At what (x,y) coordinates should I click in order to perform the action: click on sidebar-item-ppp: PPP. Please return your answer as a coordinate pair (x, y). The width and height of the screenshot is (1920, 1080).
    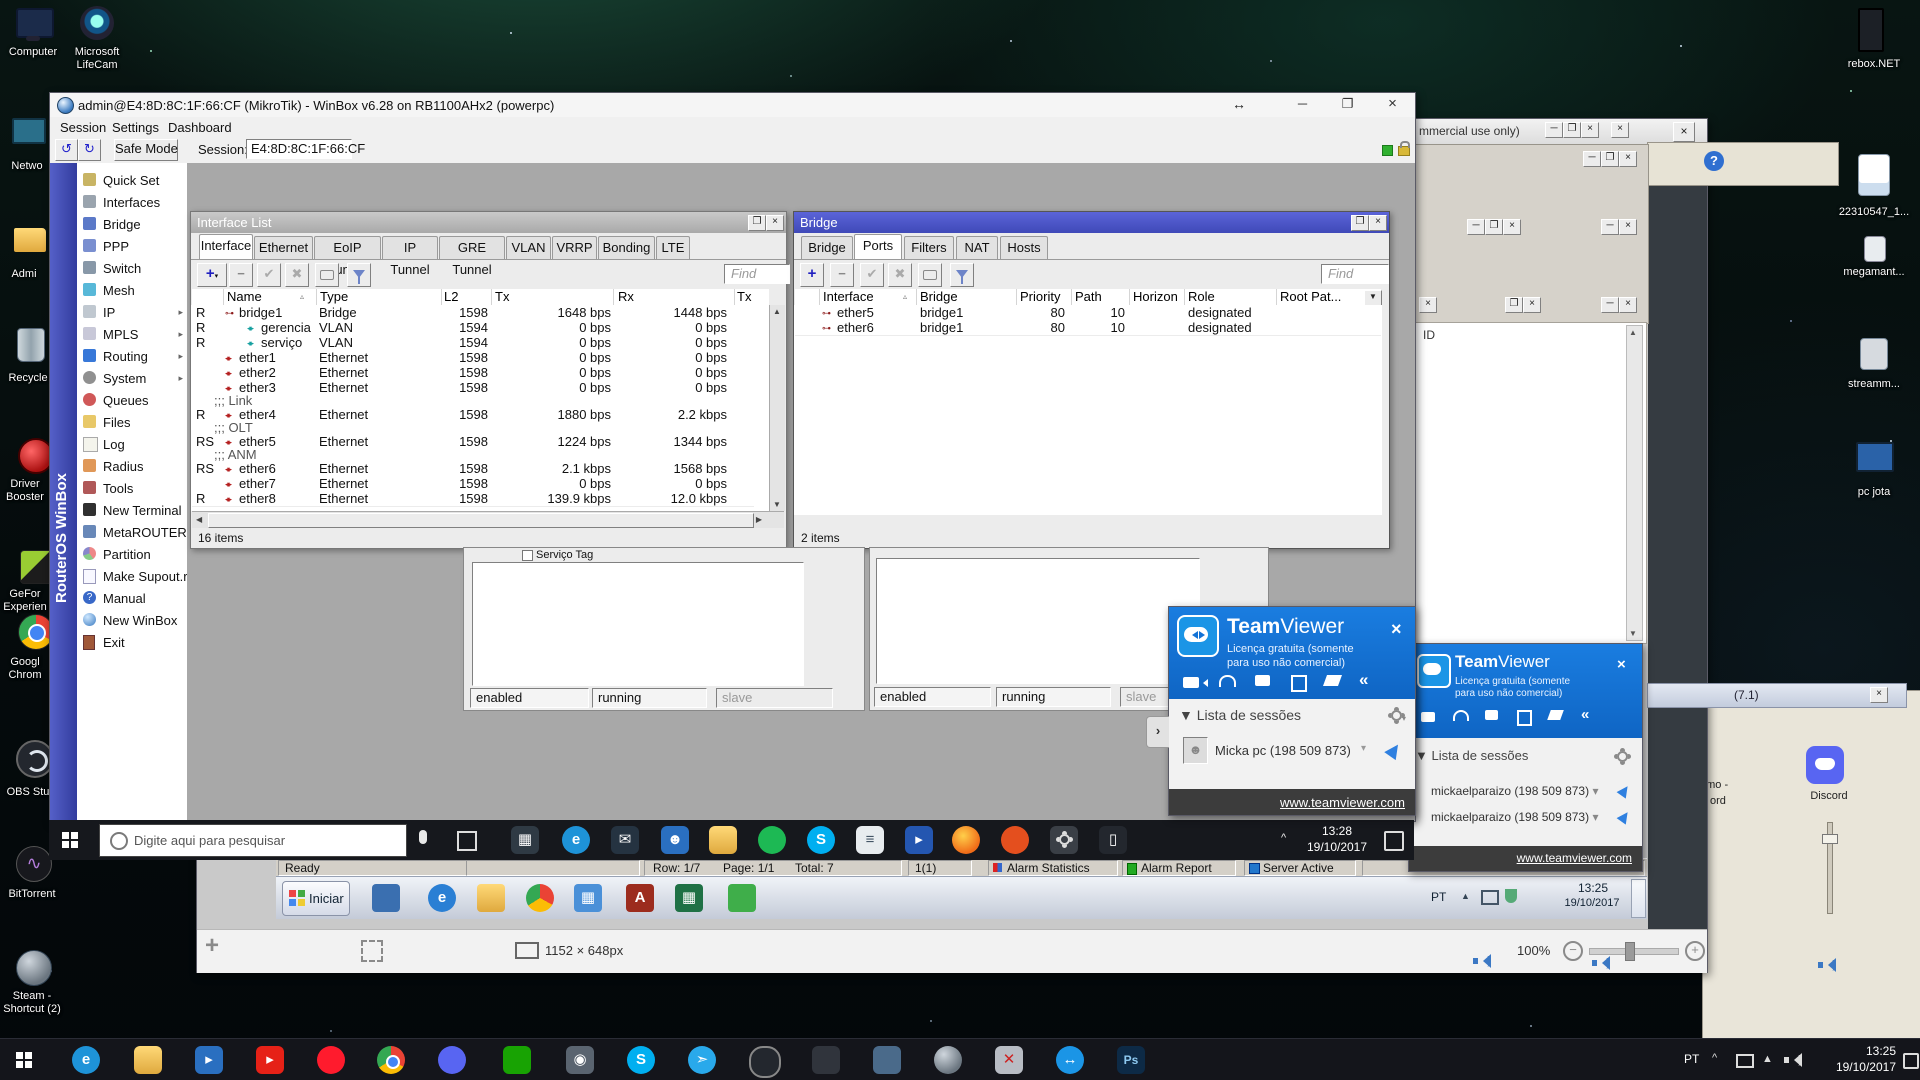
    Looking at the image, I should click on (132, 246).